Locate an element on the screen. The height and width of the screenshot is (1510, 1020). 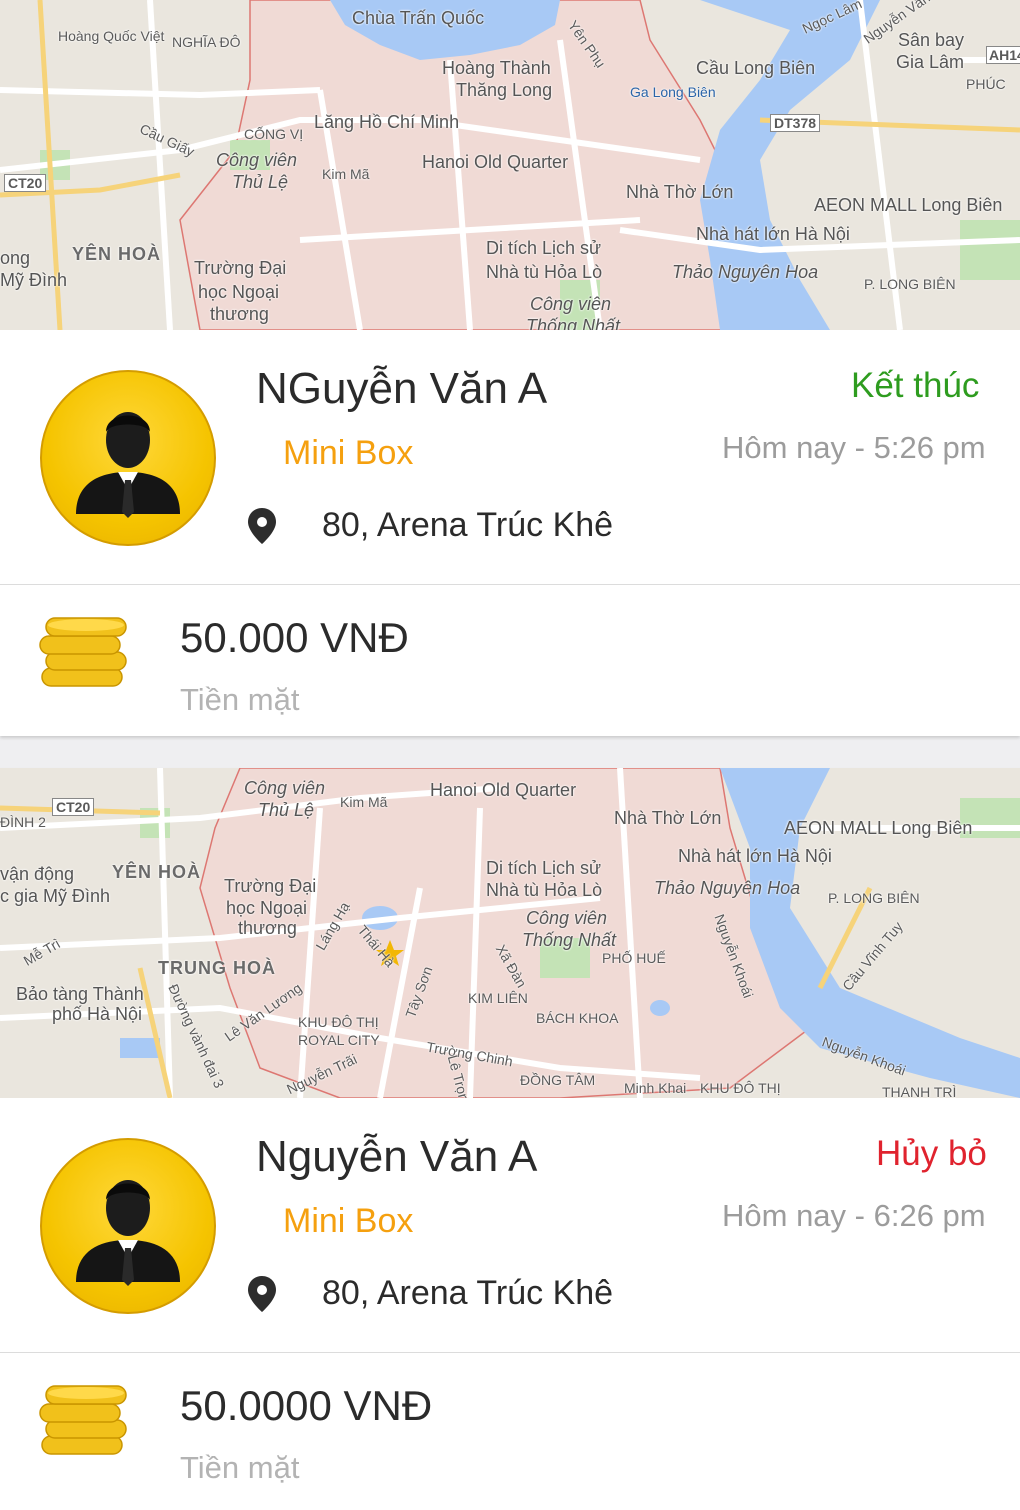
map-label: ROYAL CITY is located at coordinates (339, 1040).